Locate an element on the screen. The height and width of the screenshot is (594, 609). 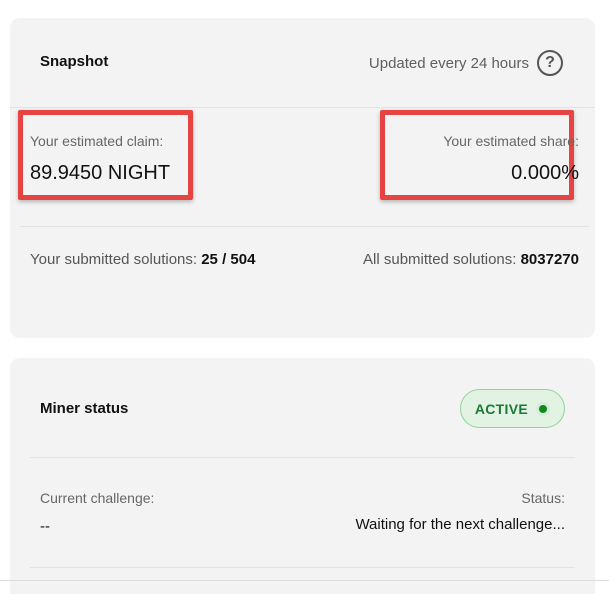
estimated-claim-highlight is located at coordinates (105, 155).